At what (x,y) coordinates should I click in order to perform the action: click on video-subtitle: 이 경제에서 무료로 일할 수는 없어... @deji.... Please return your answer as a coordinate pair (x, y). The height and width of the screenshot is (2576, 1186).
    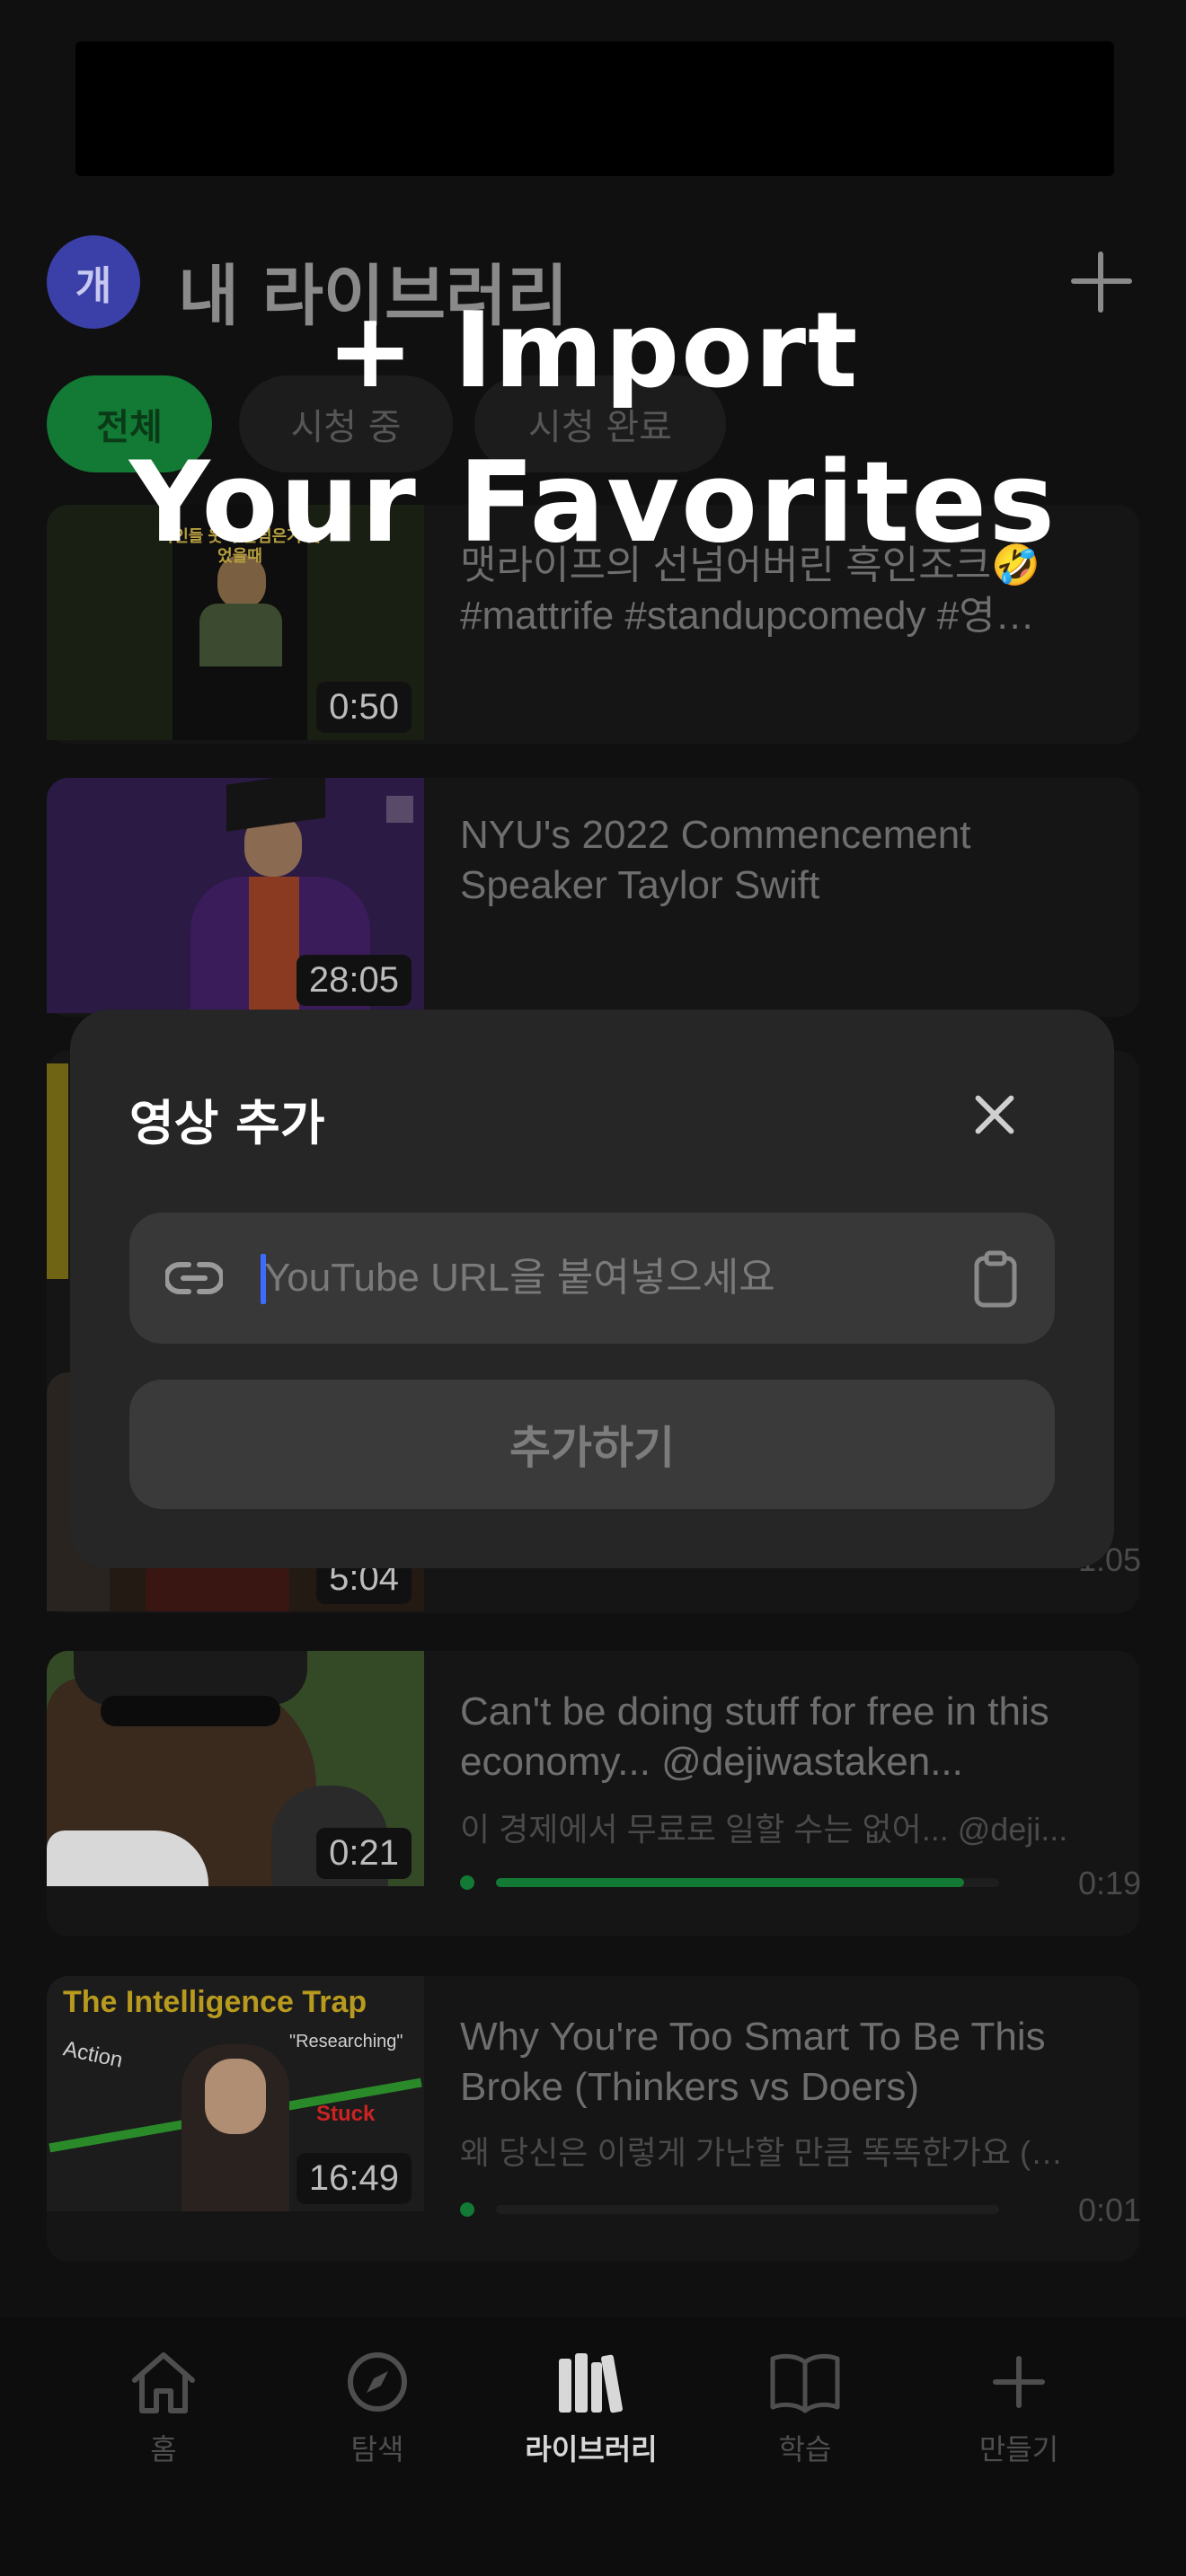
    Looking at the image, I should click on (764, 1829).